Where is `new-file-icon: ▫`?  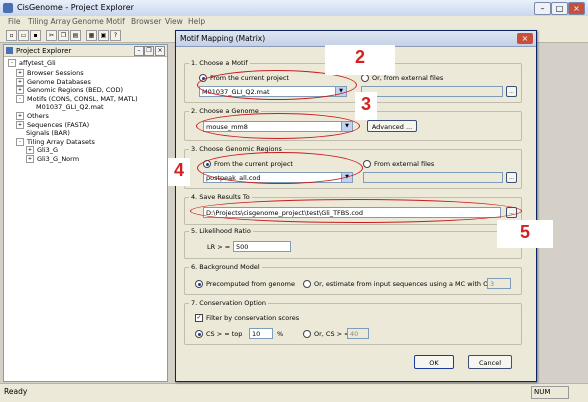 new-file-icon: ▫ is located at coordinates (11, 35).